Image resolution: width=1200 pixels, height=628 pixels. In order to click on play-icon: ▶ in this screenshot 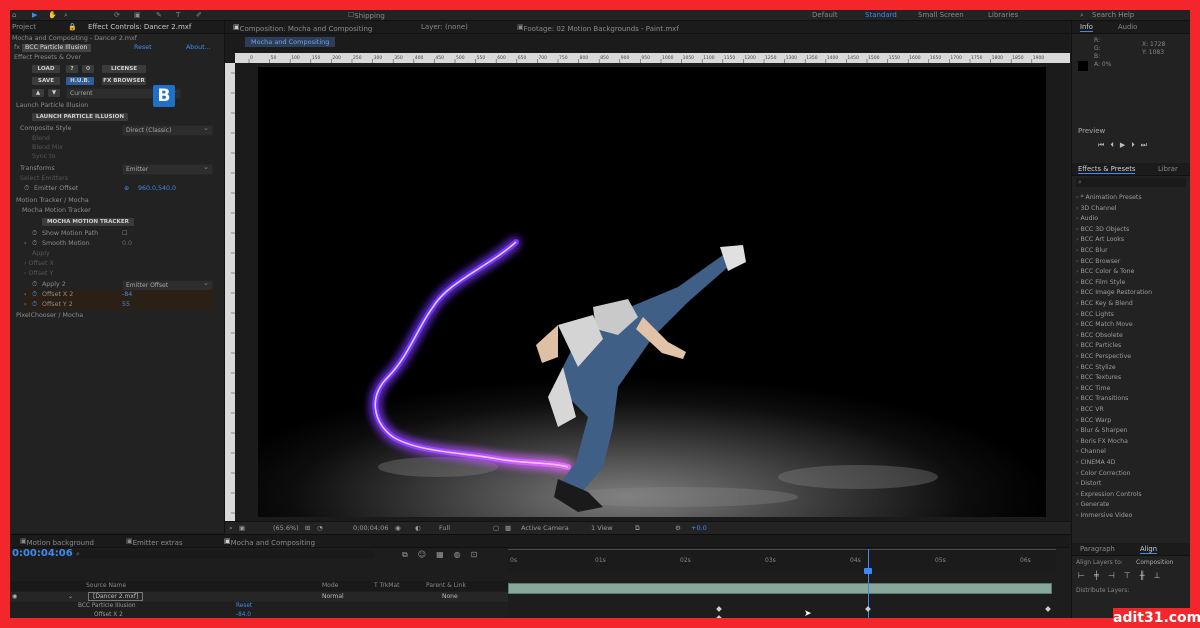, I will do `click(1125, 145)`.